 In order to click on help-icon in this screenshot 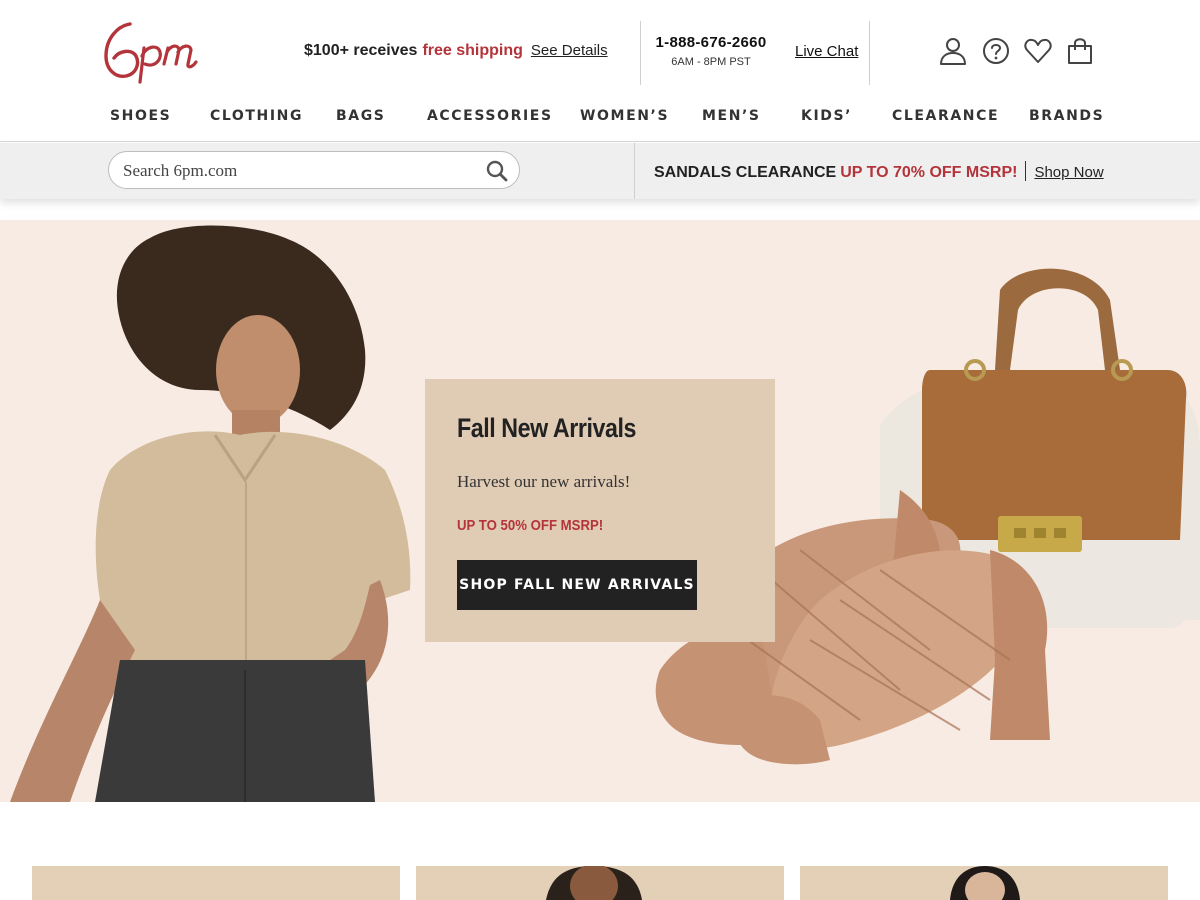, I will do `click(996, 51)`.